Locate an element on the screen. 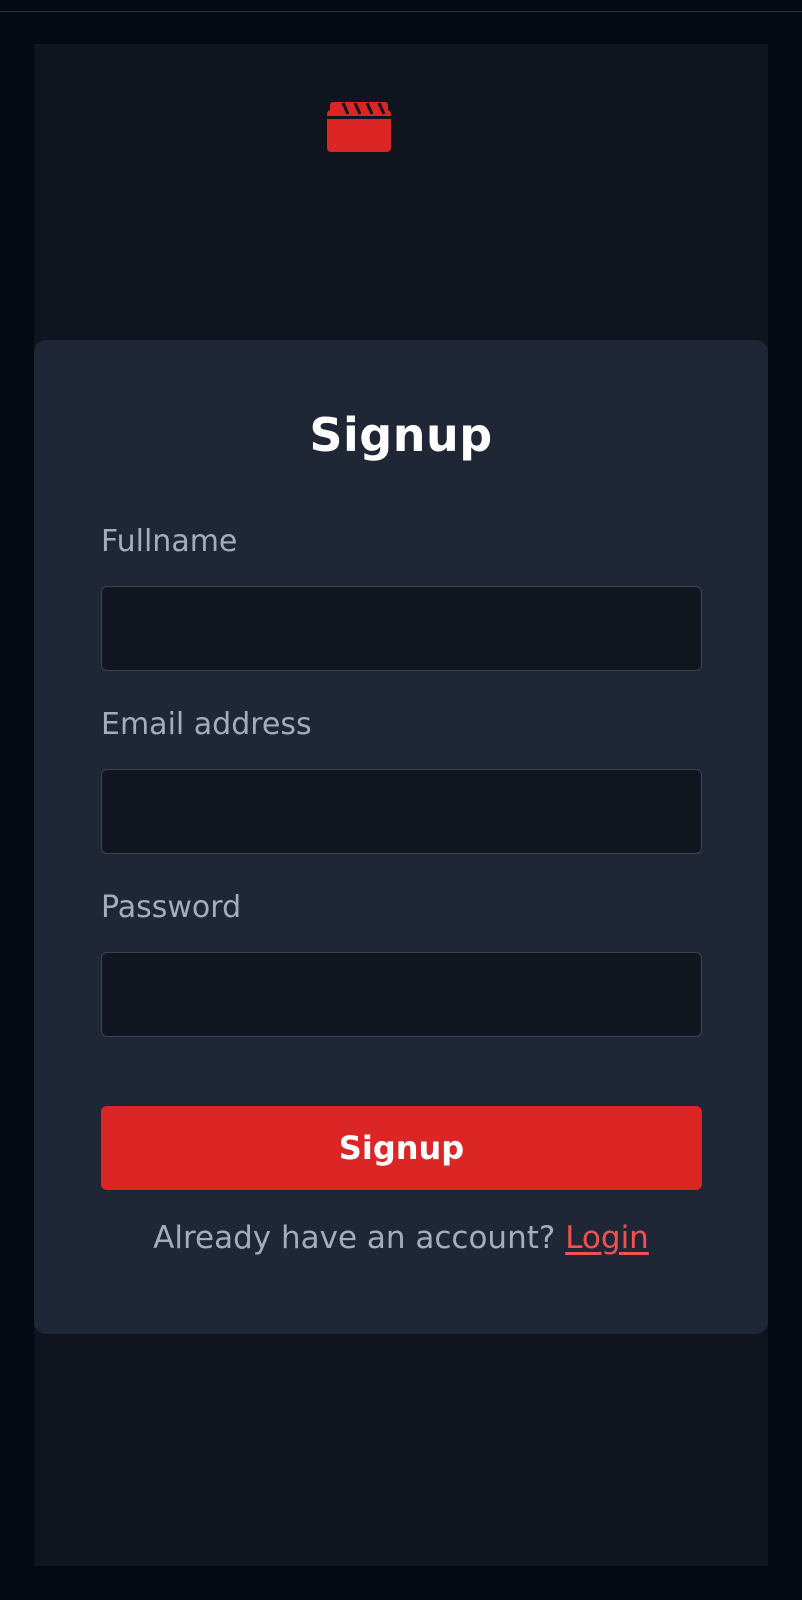 The image size is (802, 1600). clapperboard-icon is located at coordinates (359, 127).